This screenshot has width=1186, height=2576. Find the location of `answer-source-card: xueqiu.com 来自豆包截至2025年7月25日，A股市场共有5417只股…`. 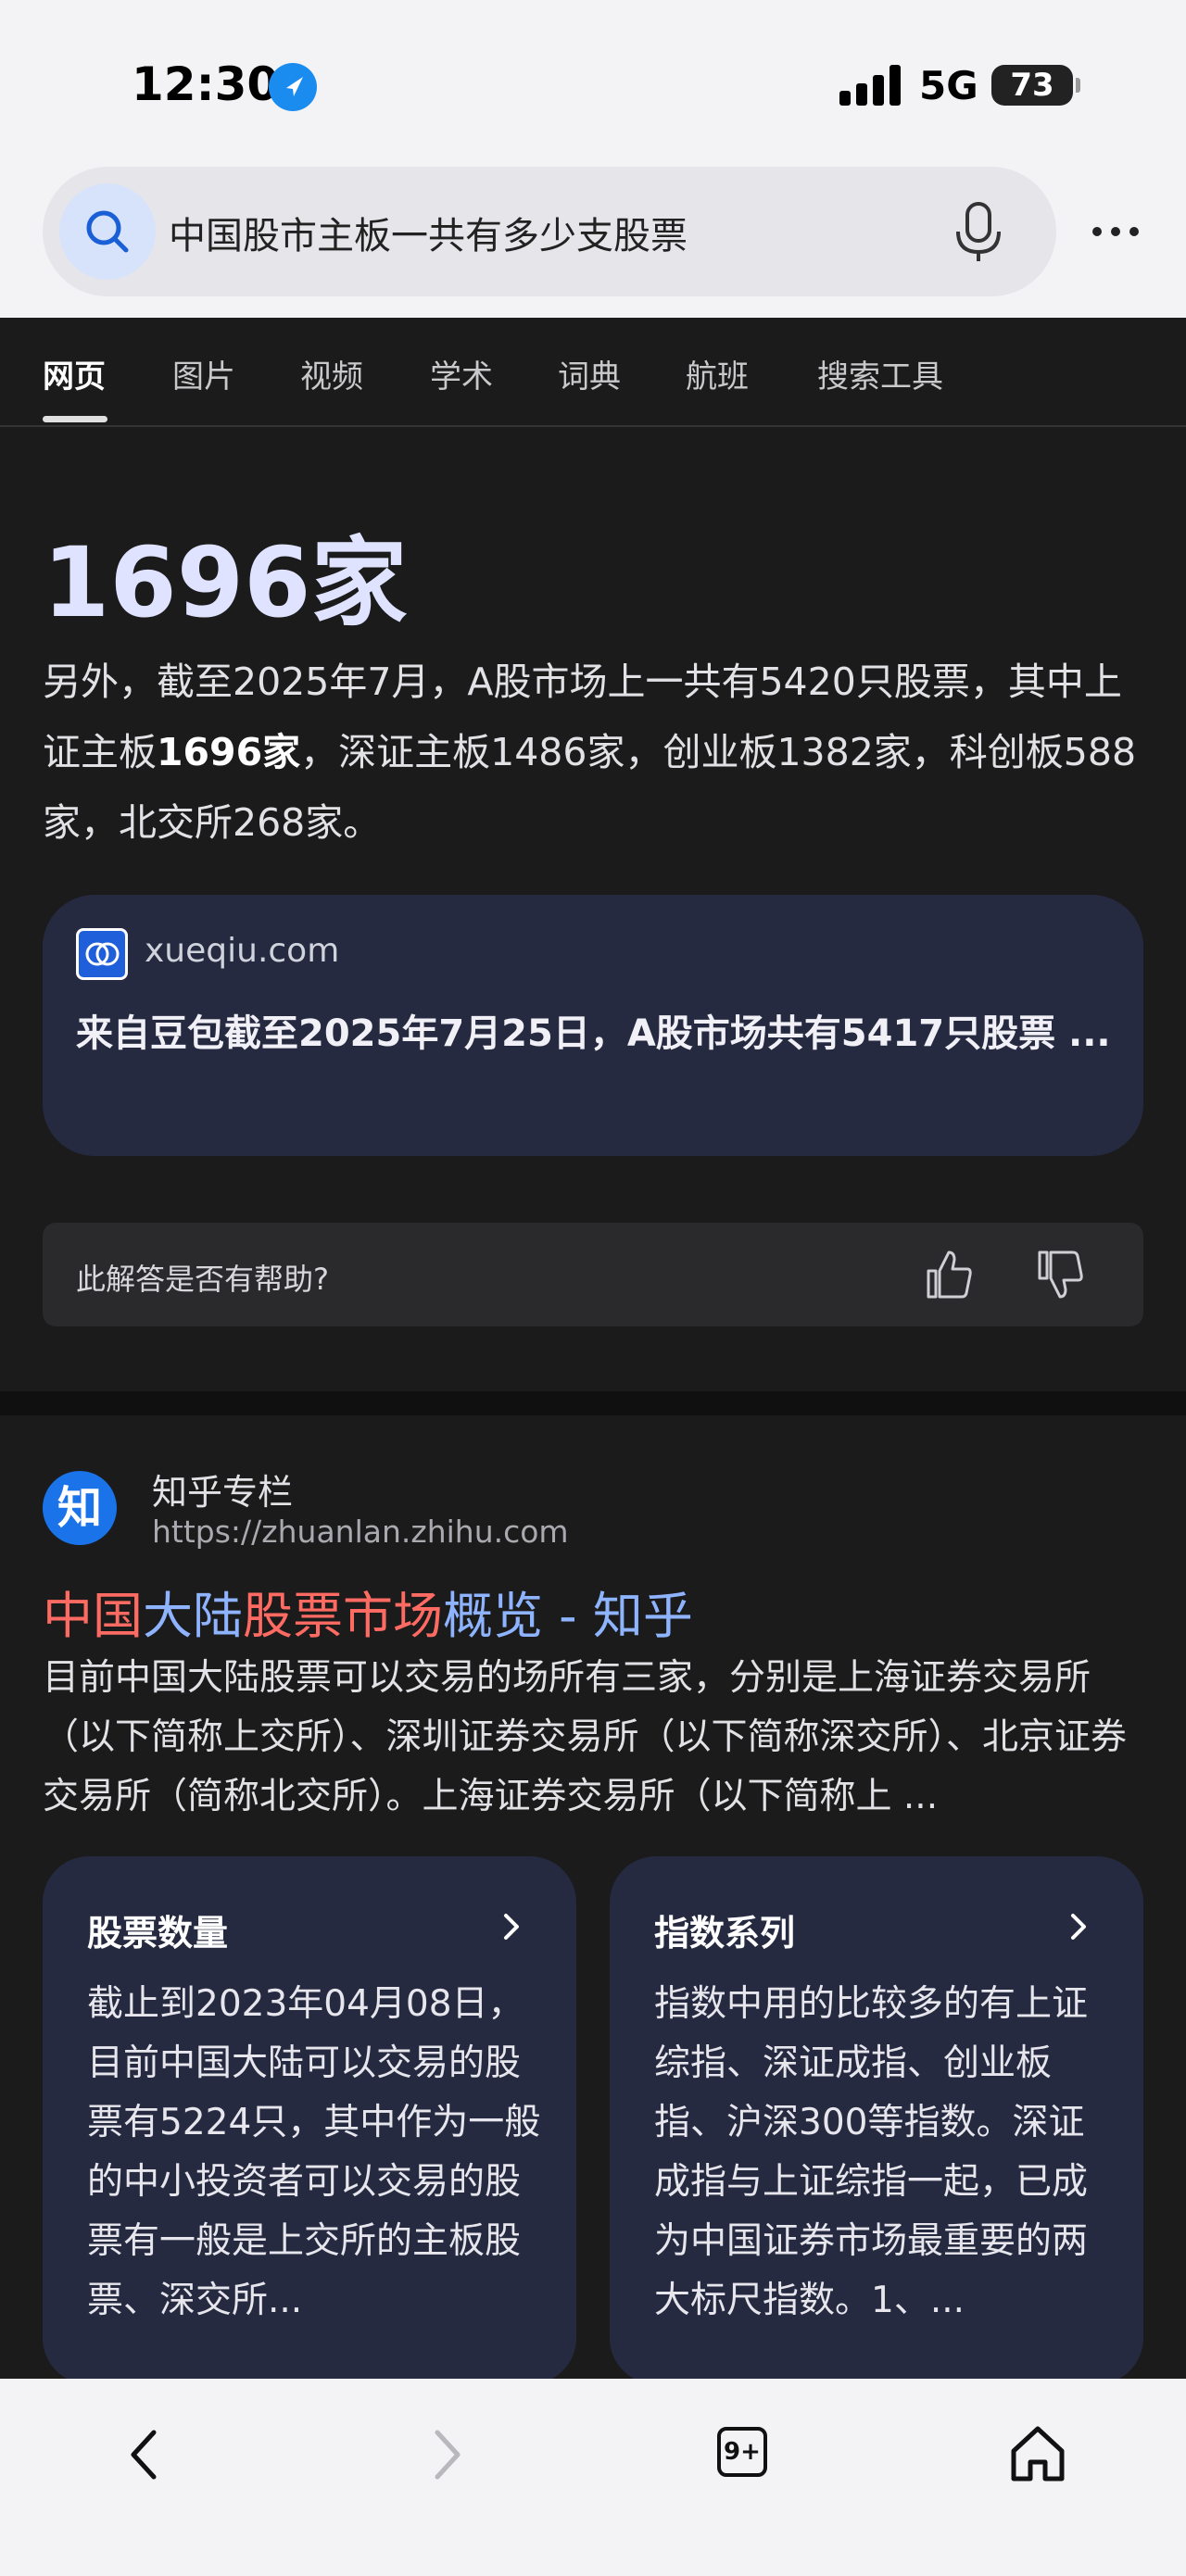

answer-source-card: xueqiu.com 来自豆包截至2025年7月25日，A股市场共有5417只股… is located at coordinates (593, 1025).